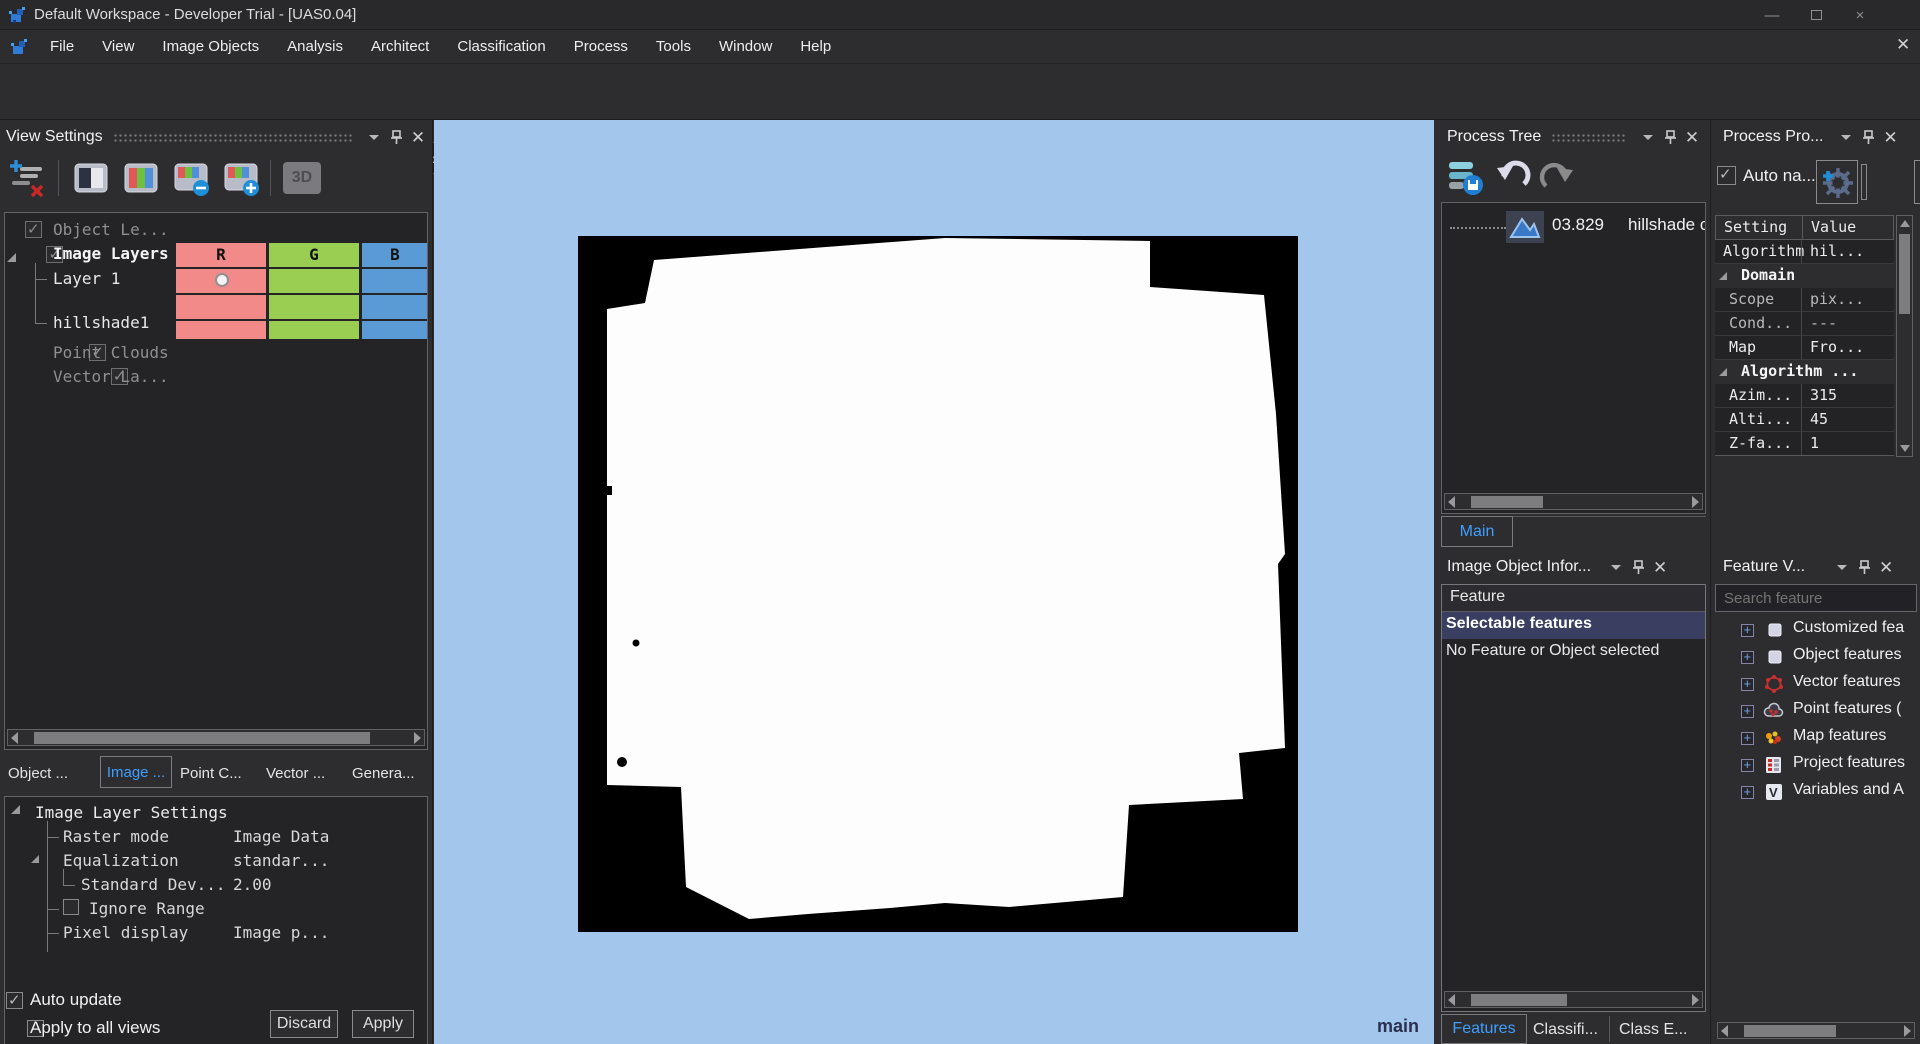 This screenshot has height=1044, width=1920. I want to click on prop-row-zfactor: Z-fa... 1, so click(1804, 444).